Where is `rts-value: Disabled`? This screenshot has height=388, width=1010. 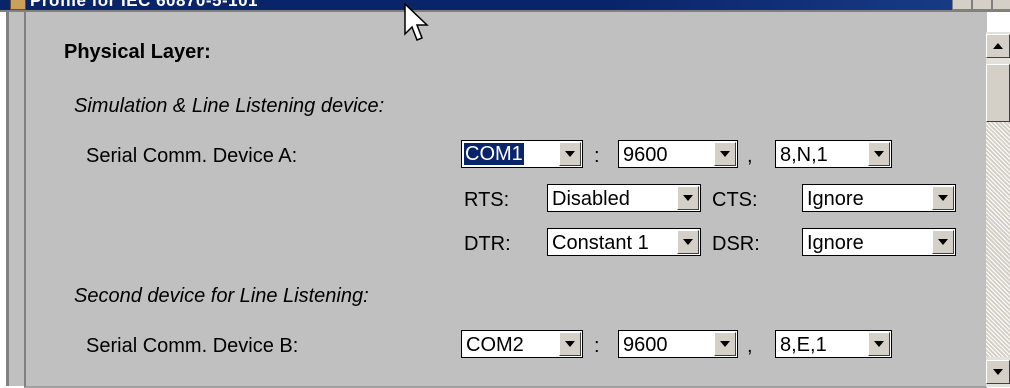
rts-value: Disabled is located at coordinates (591, 199).